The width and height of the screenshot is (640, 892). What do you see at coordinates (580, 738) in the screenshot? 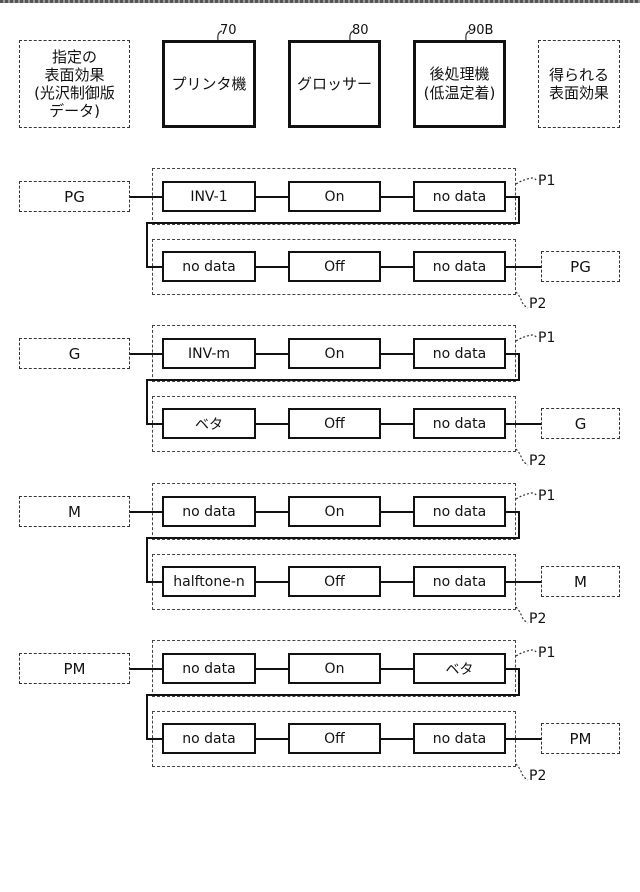
I see `output-effect-box: PM` at bounding box center [580, 738].